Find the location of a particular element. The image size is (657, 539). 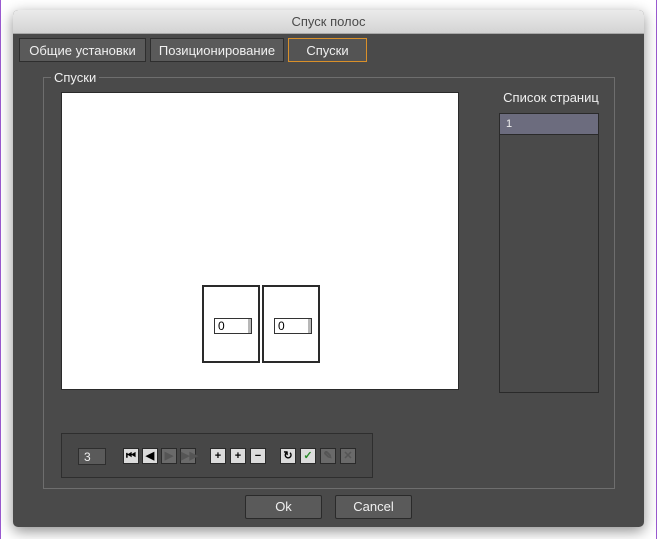

edit-icon: ✎ is located at coordinates (328, 456).